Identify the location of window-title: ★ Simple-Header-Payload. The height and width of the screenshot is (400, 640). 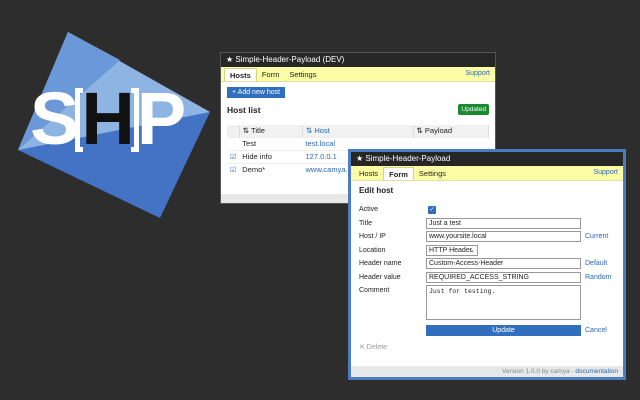
(487, 159).